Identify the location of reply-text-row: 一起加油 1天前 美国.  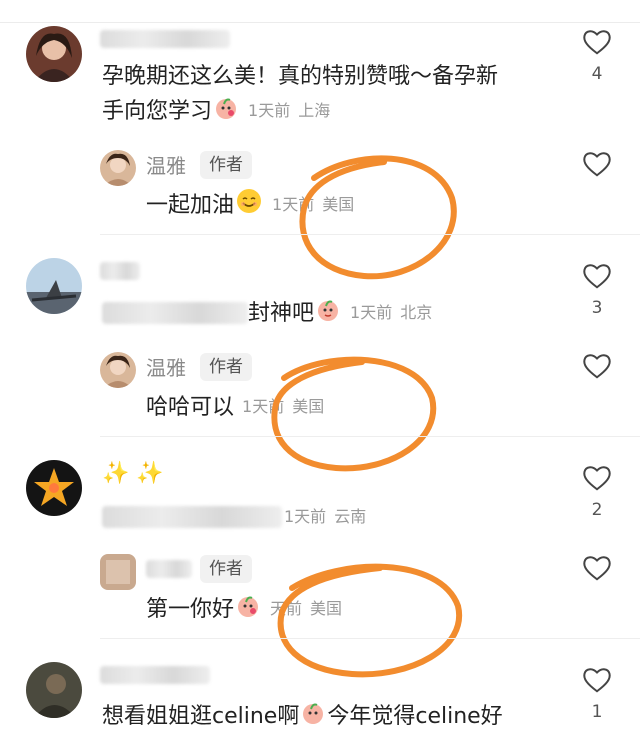
(250, 206).